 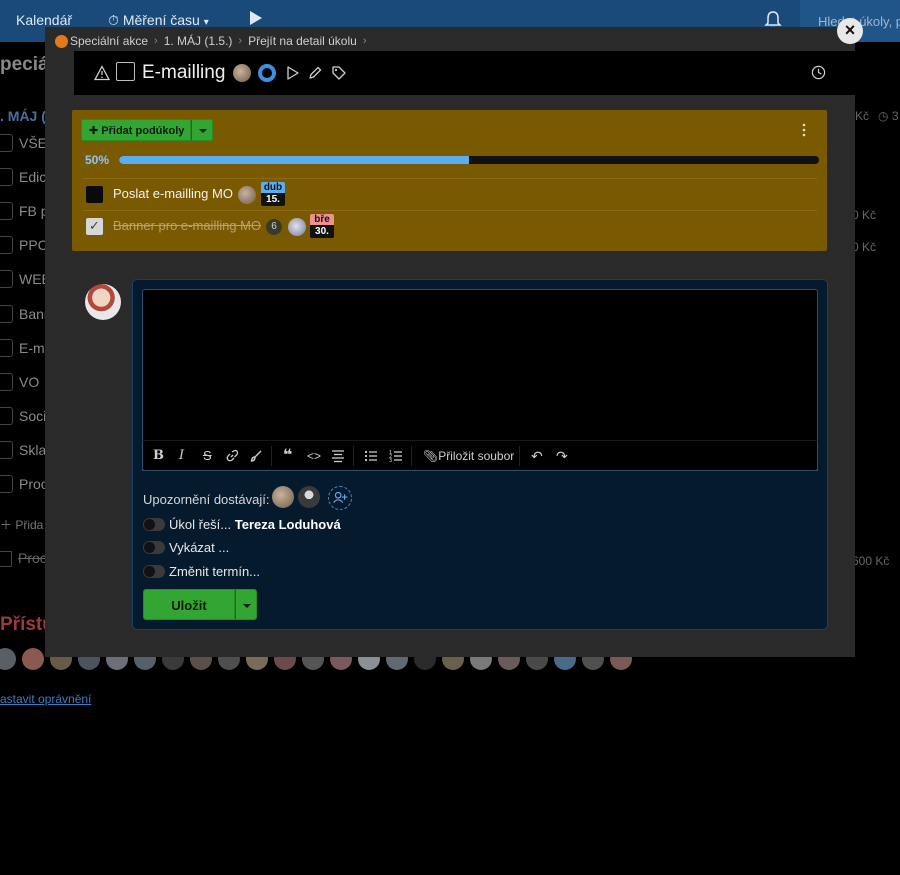 I want to click on background-price: Kč, so click(x=862, y=116).